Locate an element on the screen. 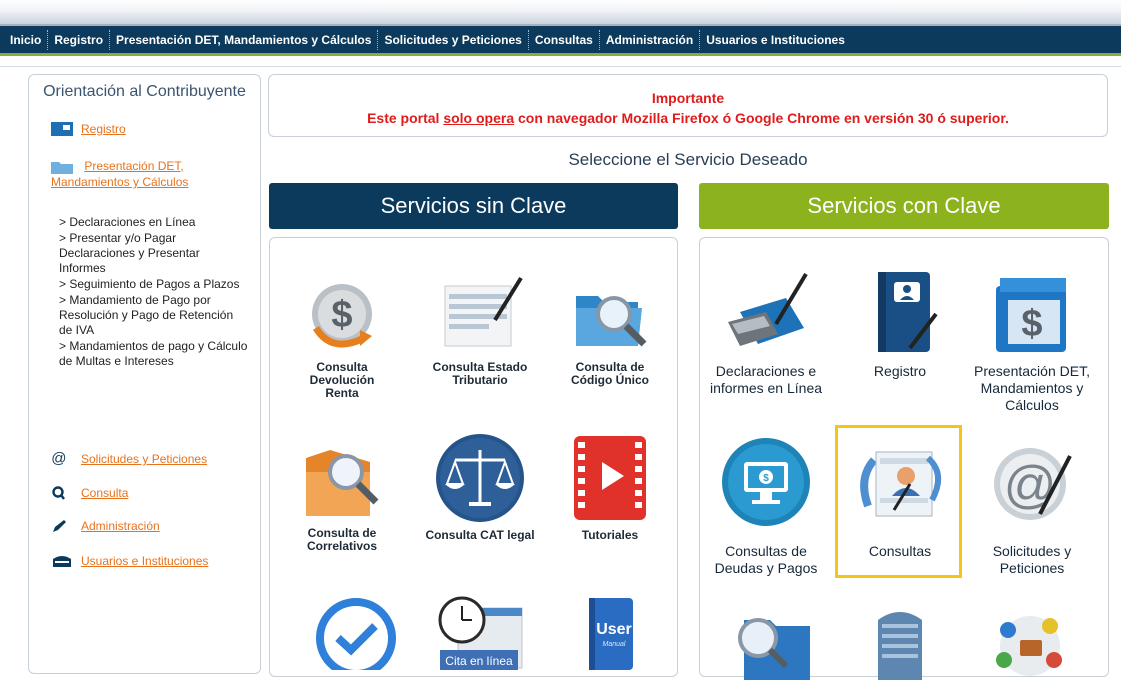  sidebar-title: Orientación al Contribuyente is located at coordinates (144, 91).